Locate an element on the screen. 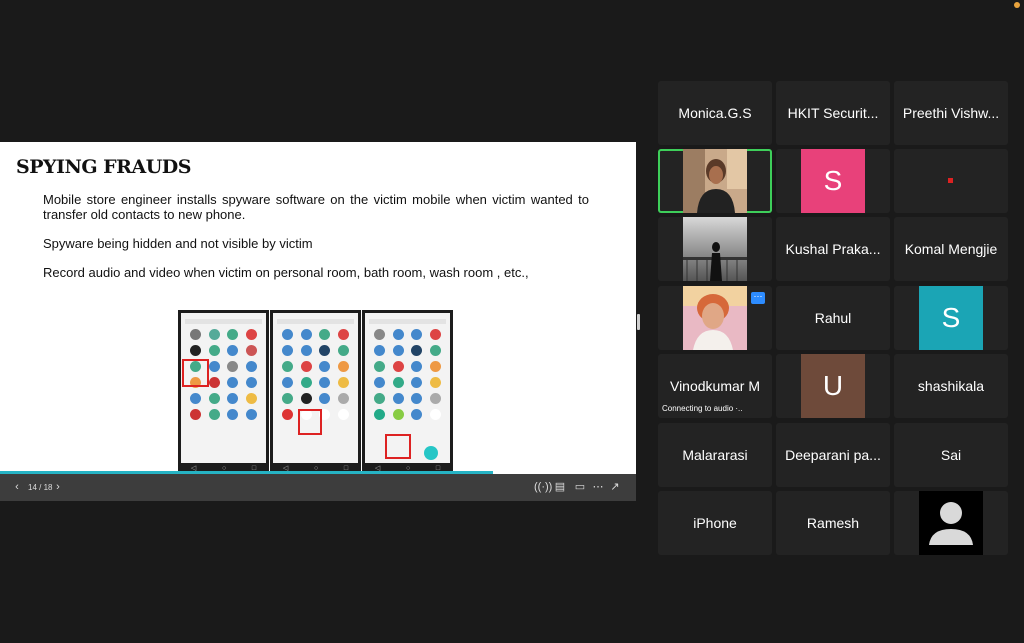 The height and width of the screenshot is (643, 1024). captions-icon: ▤ is located at coordinates (560, 487).